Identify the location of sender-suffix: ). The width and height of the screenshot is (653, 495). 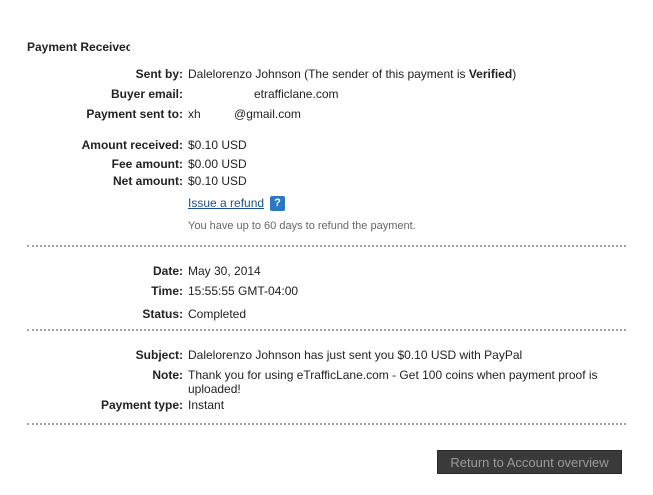
(514, 74).